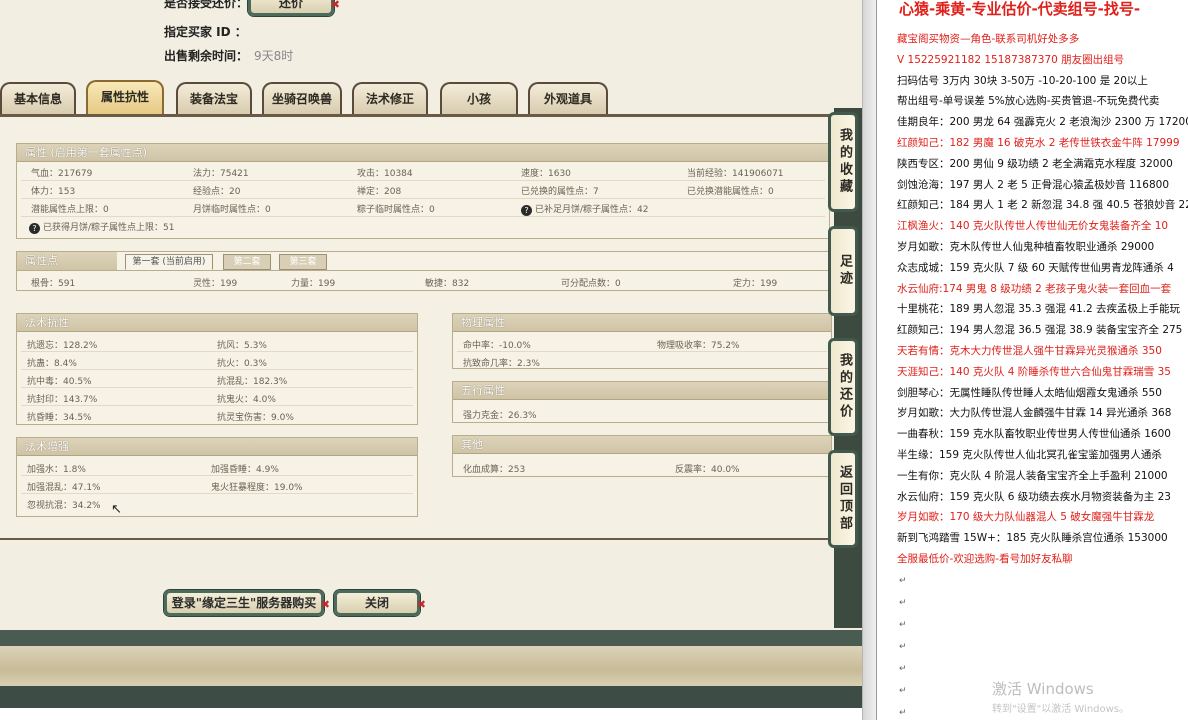 The image size is (1188, 720). I want to click on note-line: 天涯知己：140 克火队 4 阶睡杀传世六合仙鬼甘霖瑞雪 35, so click(1034, 371).